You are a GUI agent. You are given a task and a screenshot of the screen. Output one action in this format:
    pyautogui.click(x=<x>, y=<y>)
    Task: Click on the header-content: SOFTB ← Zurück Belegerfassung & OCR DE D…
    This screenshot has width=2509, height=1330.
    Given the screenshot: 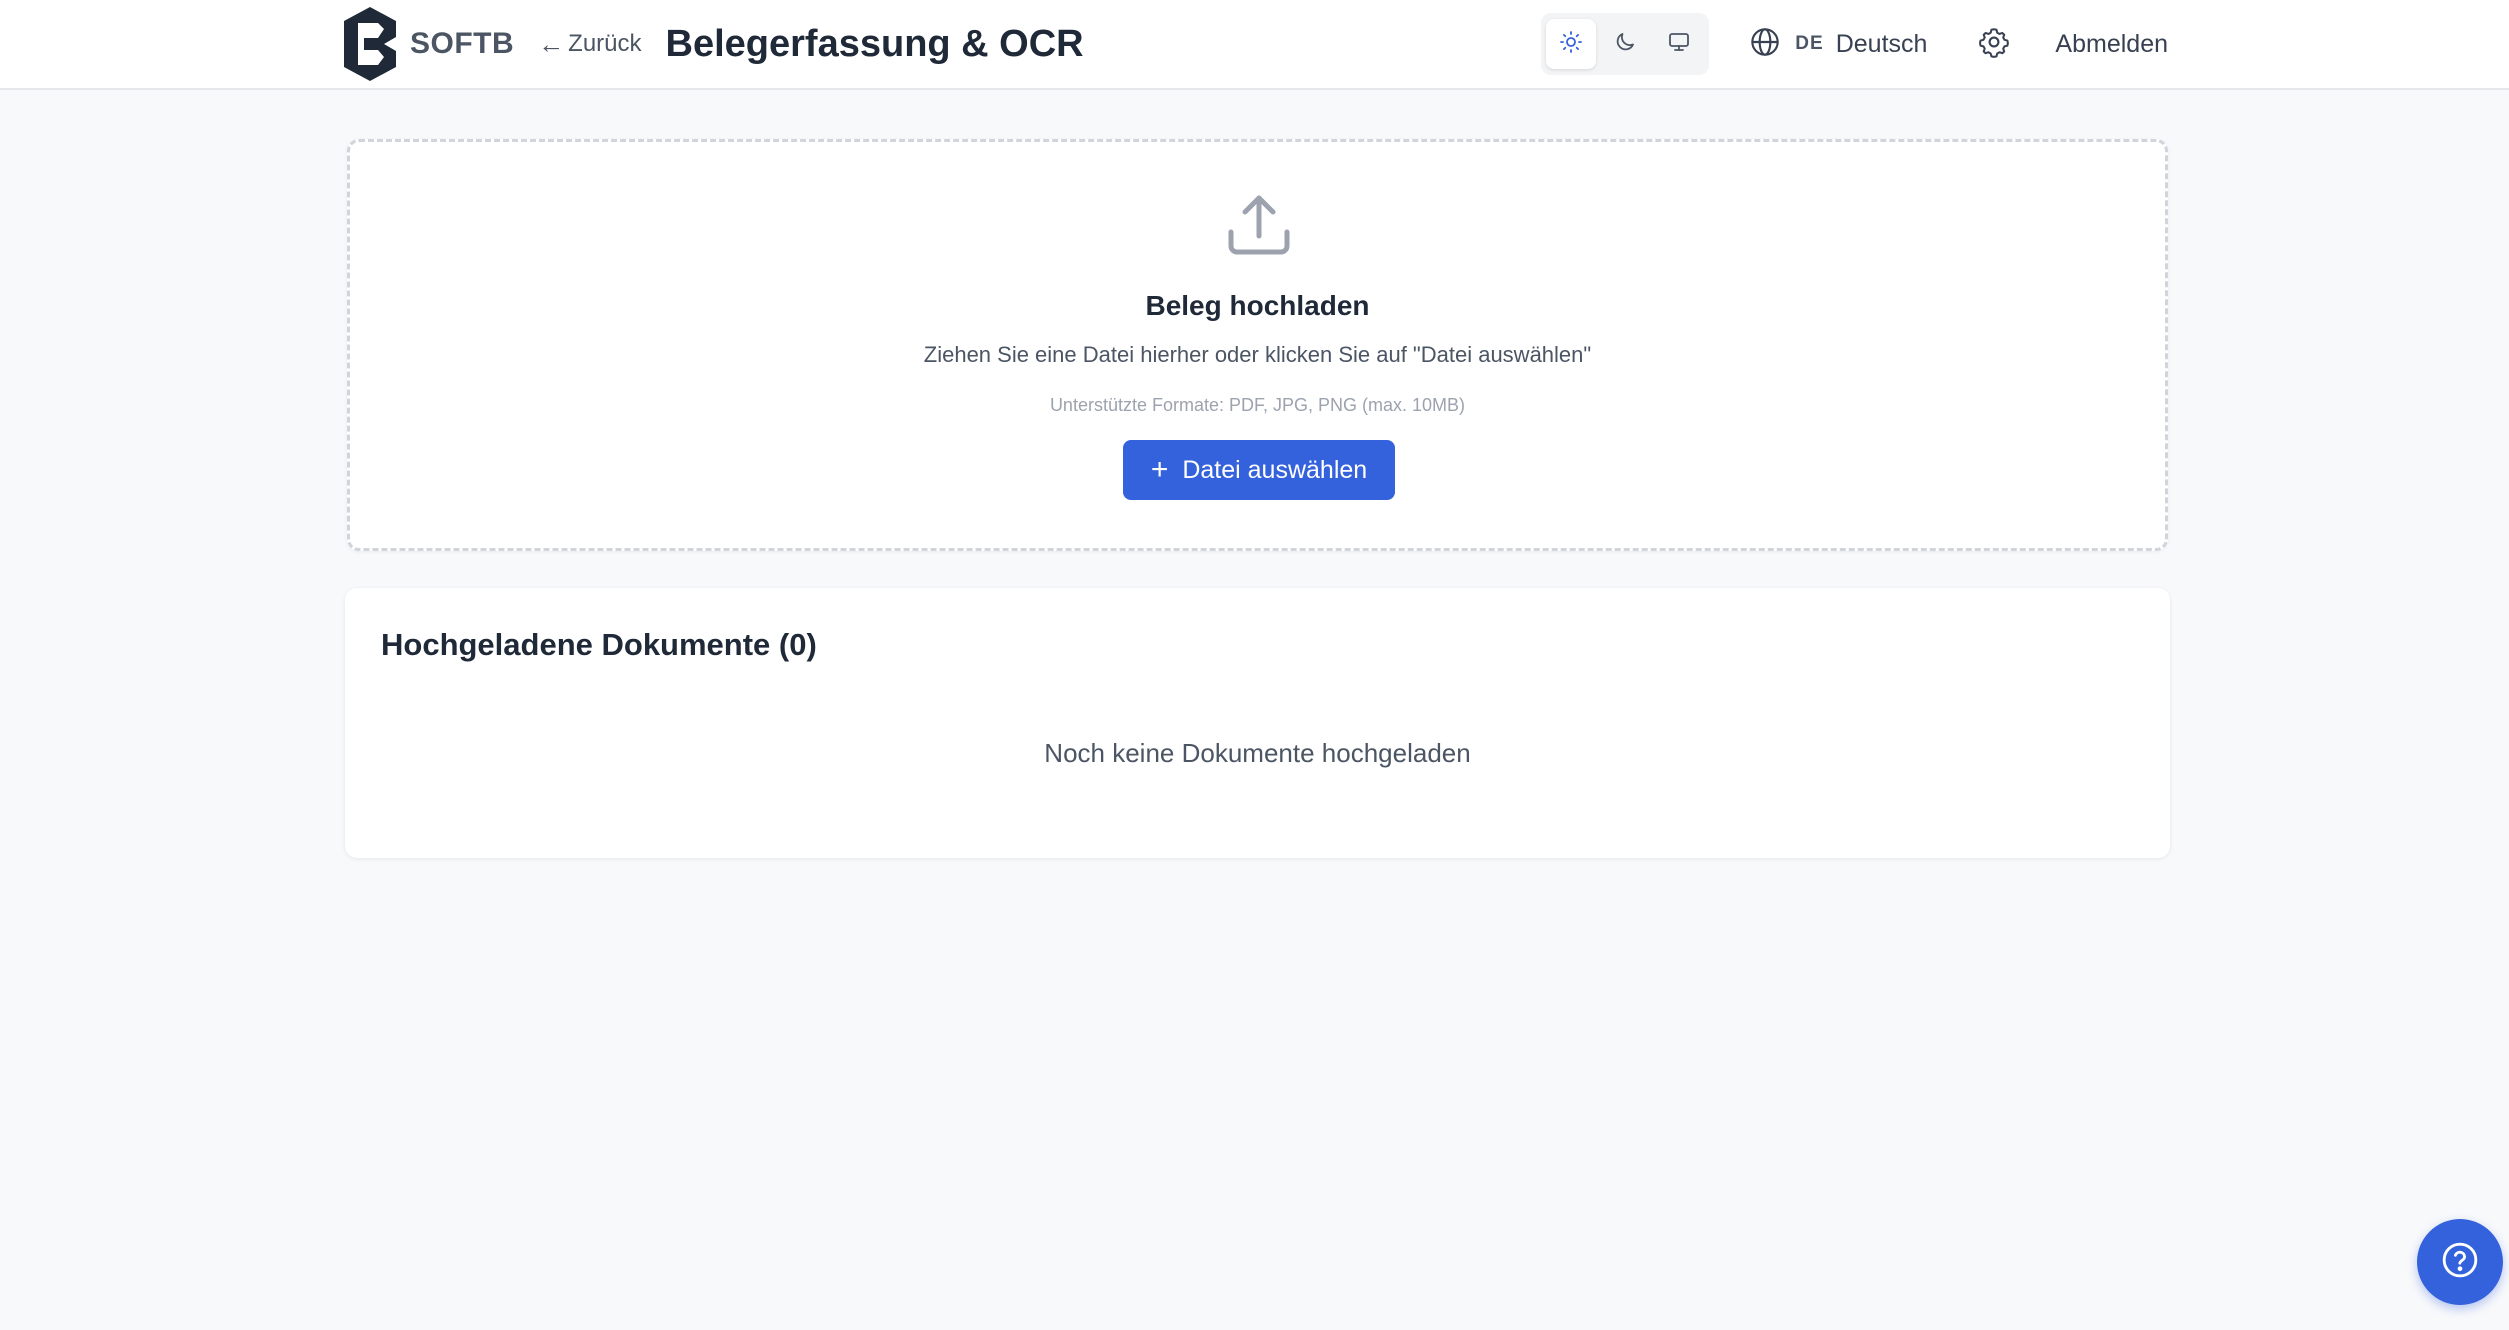 What is the action you would take?
    pyautogui.click(x=1256, y=44)
    